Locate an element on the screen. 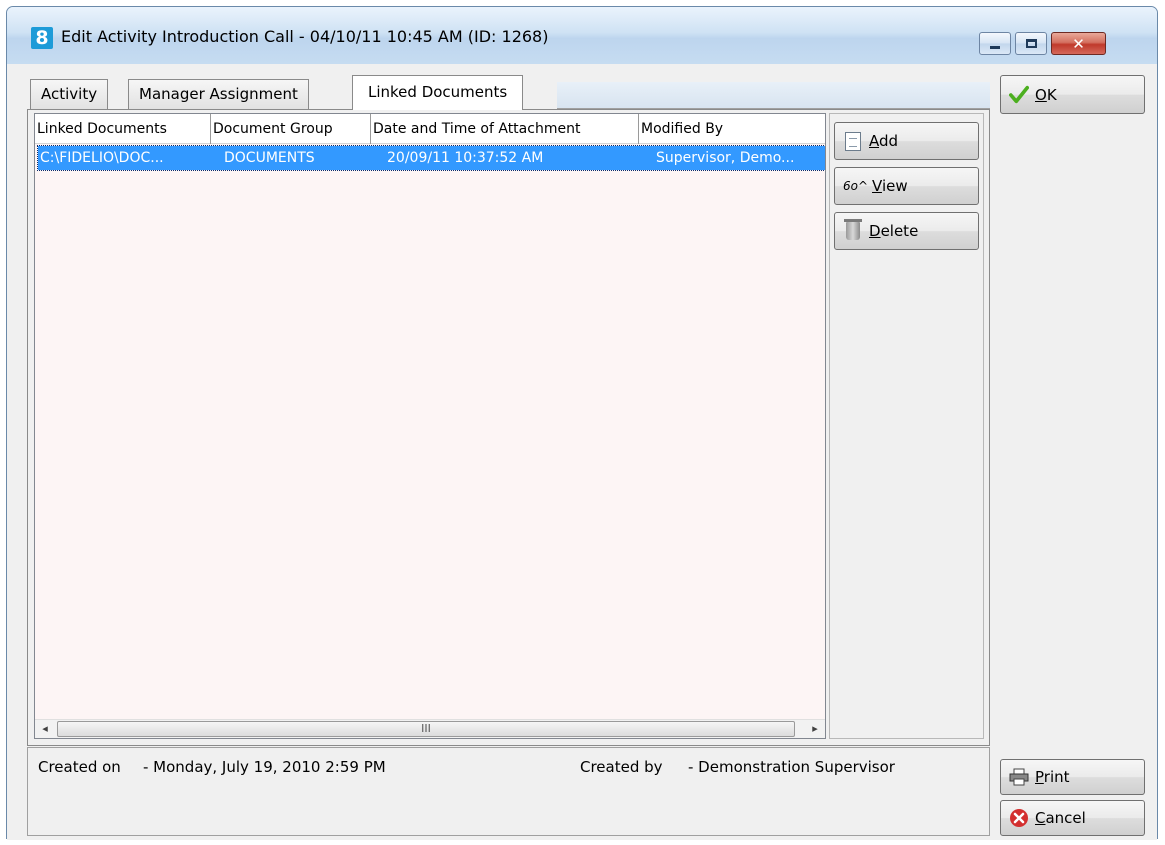 The width and height of the screenshot is (1165, 845). delete-button: Delete is located at coordinates (906, 231).